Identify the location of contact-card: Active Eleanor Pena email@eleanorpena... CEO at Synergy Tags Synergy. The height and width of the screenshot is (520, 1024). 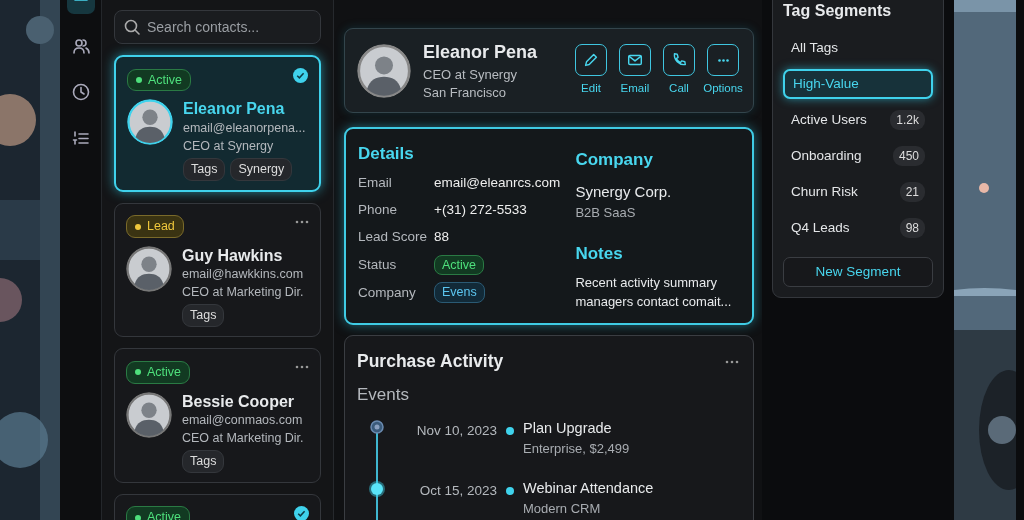
(217, 123).